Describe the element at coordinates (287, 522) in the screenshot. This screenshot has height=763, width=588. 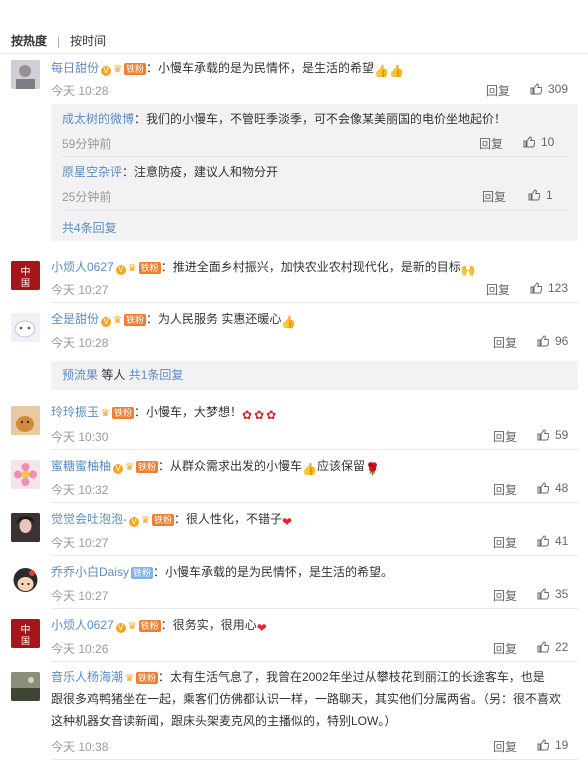
I see `heart-emoji-icon: ❤` at that location.